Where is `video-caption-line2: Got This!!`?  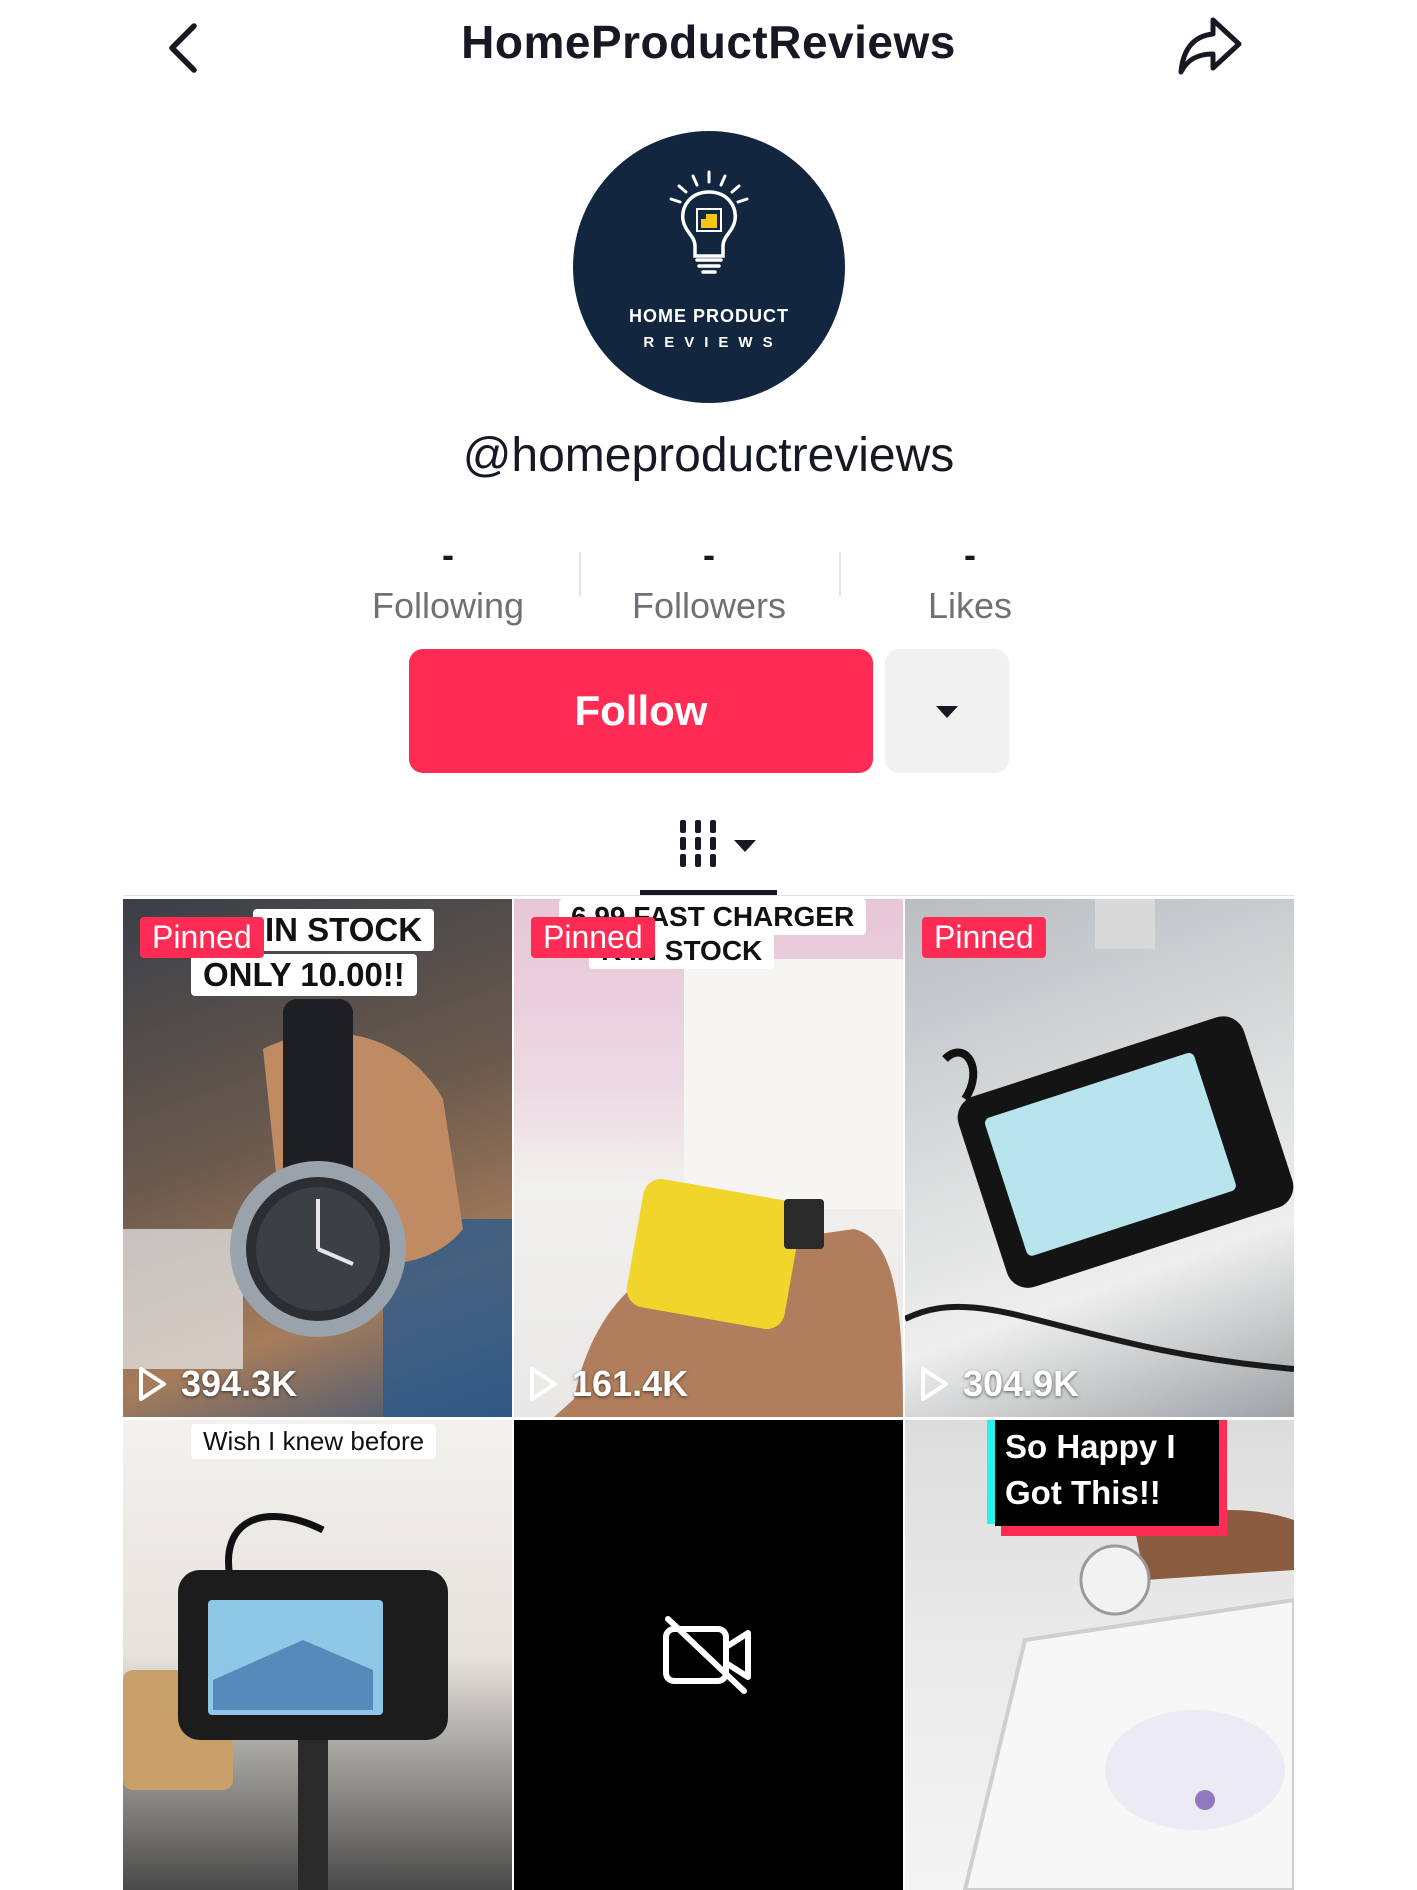
video-caption-line2: Got This!! is located at coordinates (1083, 1492).